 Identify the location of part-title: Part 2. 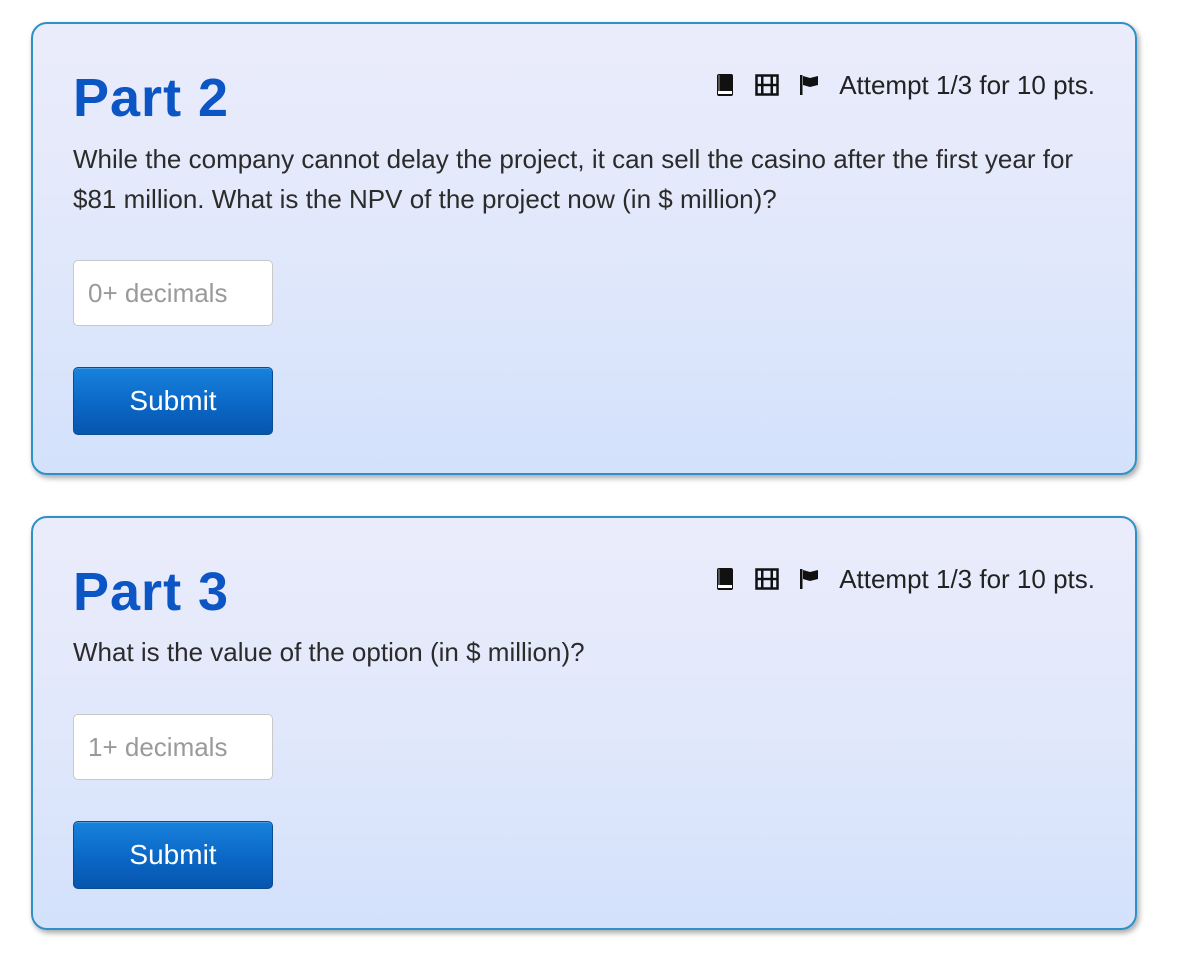
(151, 98).